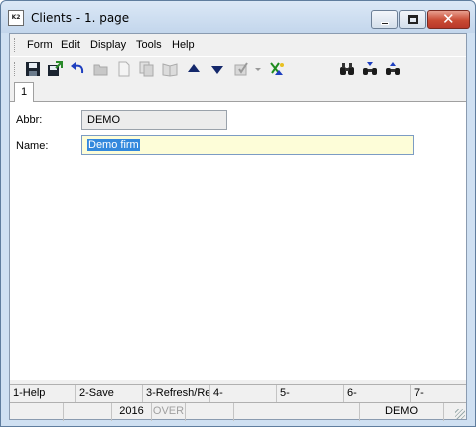 This screenshot has width=476, height=427. What do you see at coordinates (40, 45) in the screenshot?
I see `menu-form: Form` at bounding box center [40, 45].